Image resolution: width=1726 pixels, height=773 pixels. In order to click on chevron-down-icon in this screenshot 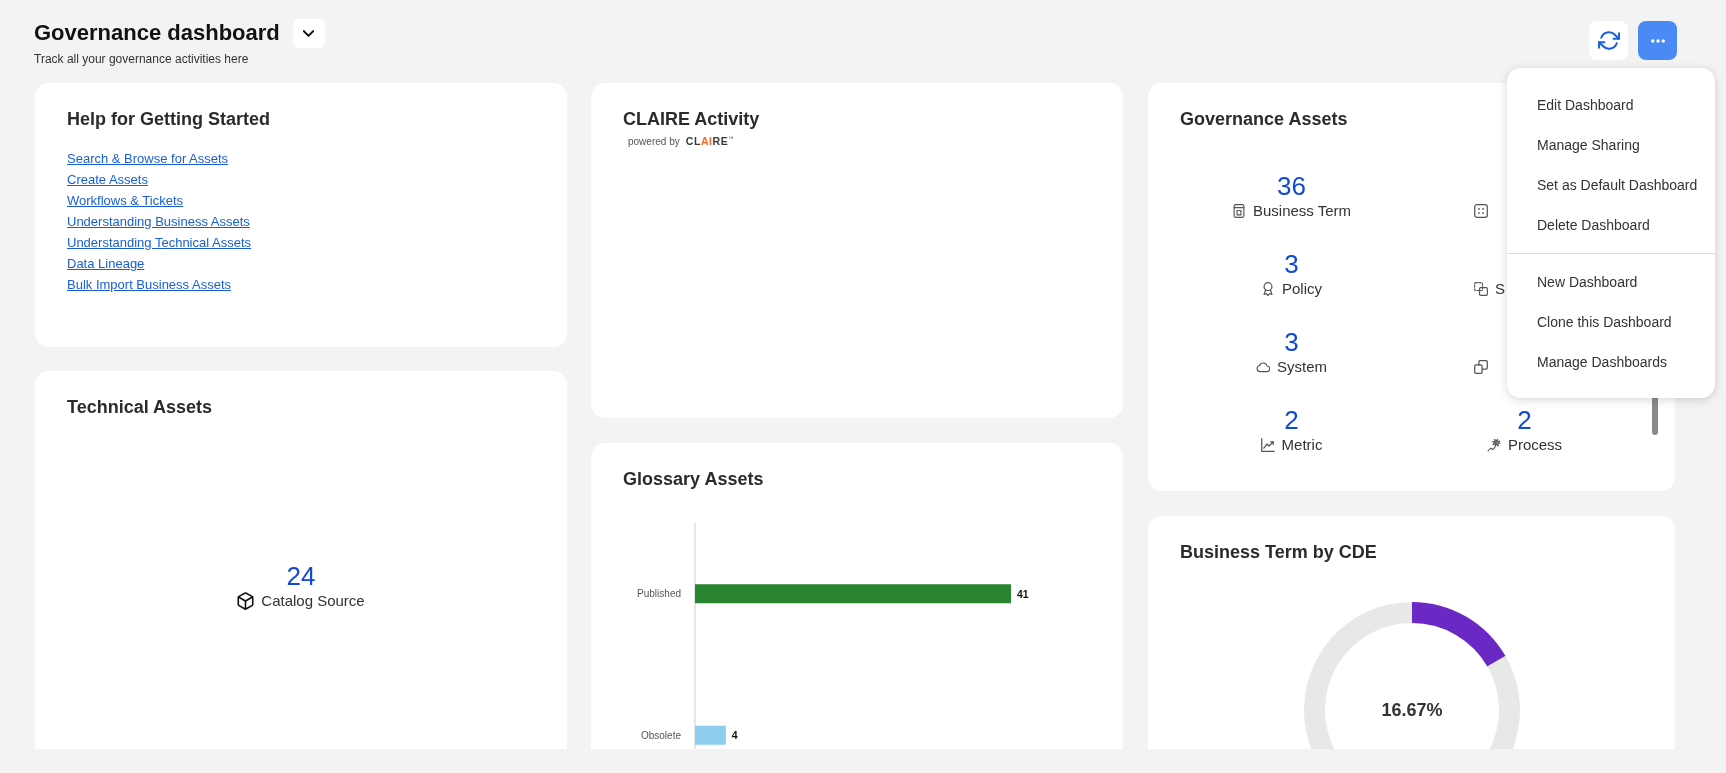, I will do `click(309, 33)`.